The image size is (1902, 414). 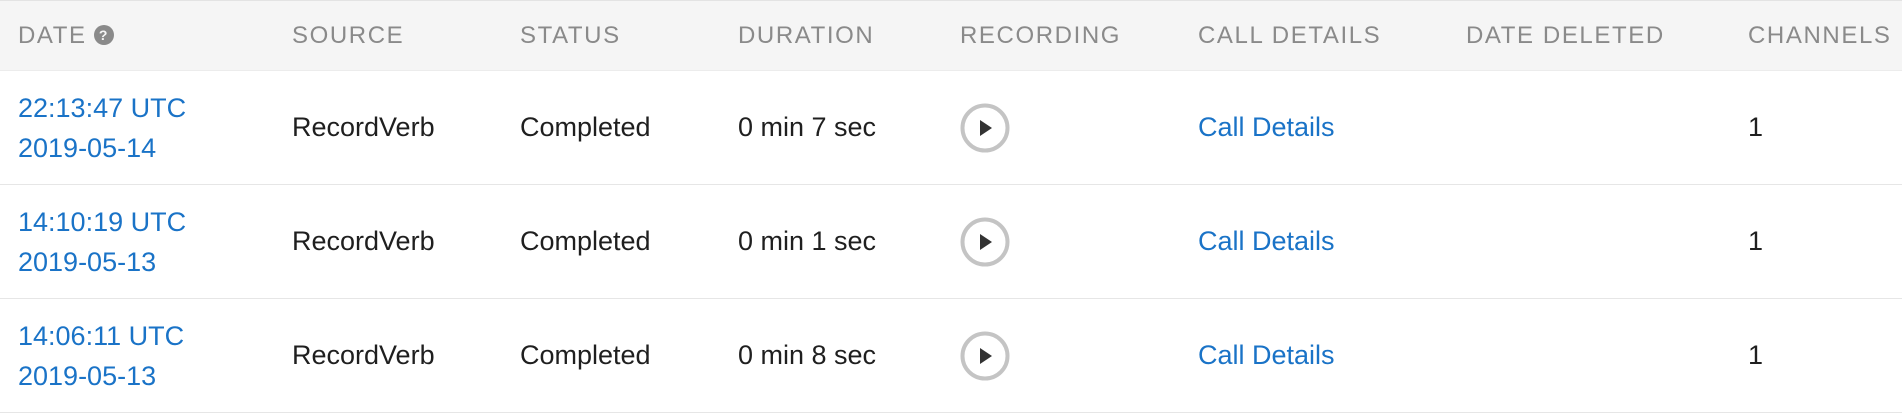 What do you see at coordinates (1565, 35) in the screenshot?
I see `column-header-date-deleted: DATE DELETED` at bounding box center [1565, 35].